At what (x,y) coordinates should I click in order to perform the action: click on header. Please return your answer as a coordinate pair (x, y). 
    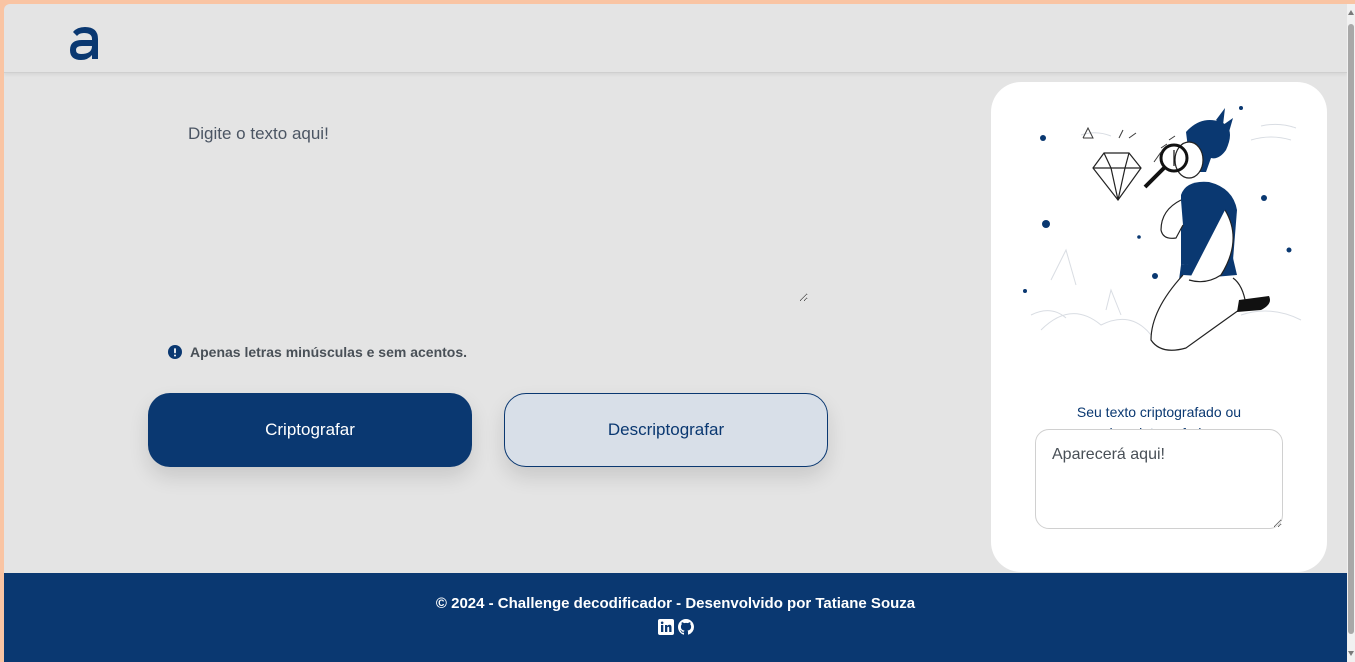
    Looking at the image, I should click on (675, 38).